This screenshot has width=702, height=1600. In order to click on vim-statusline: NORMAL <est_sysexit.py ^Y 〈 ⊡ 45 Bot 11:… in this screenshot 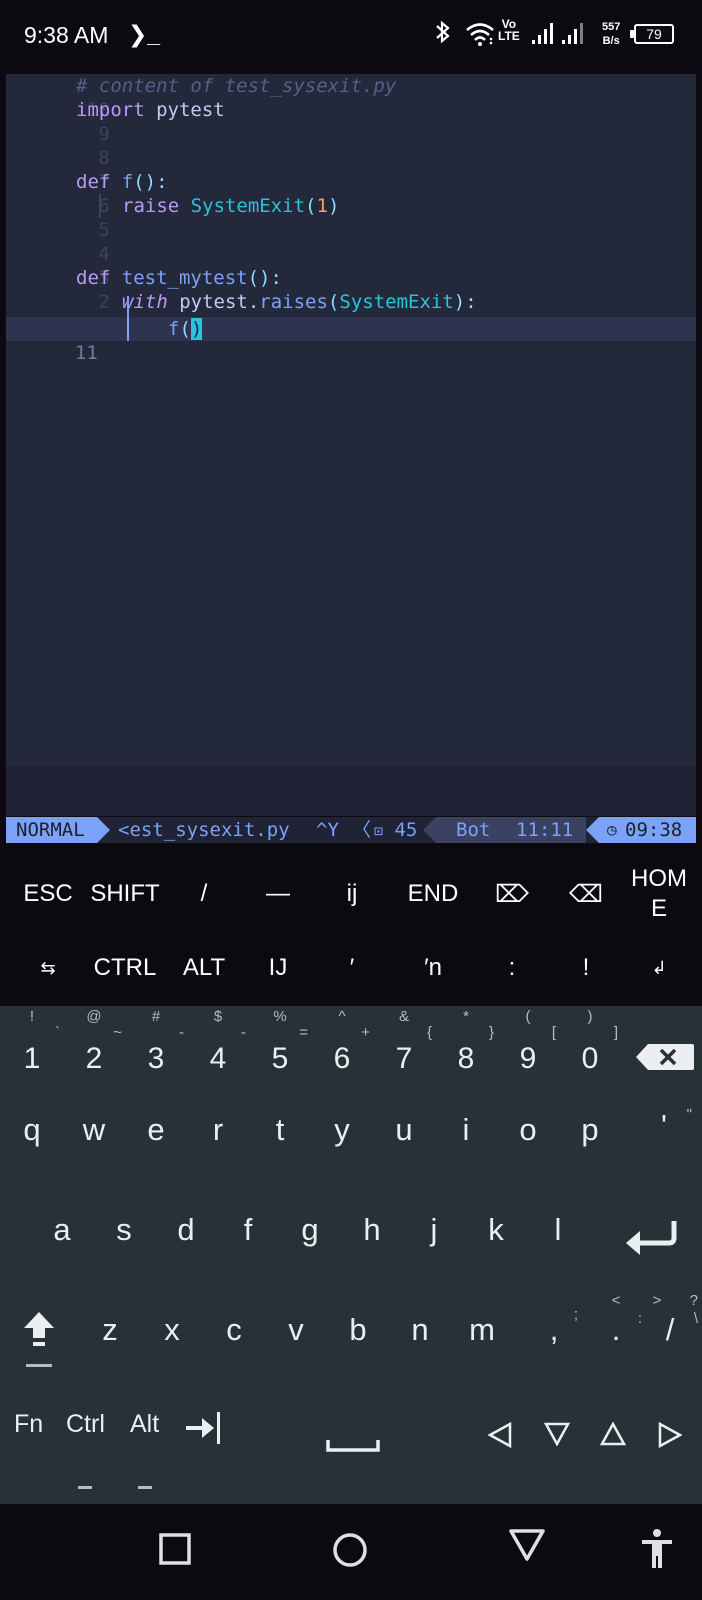, I will do `click(351, 830)`.